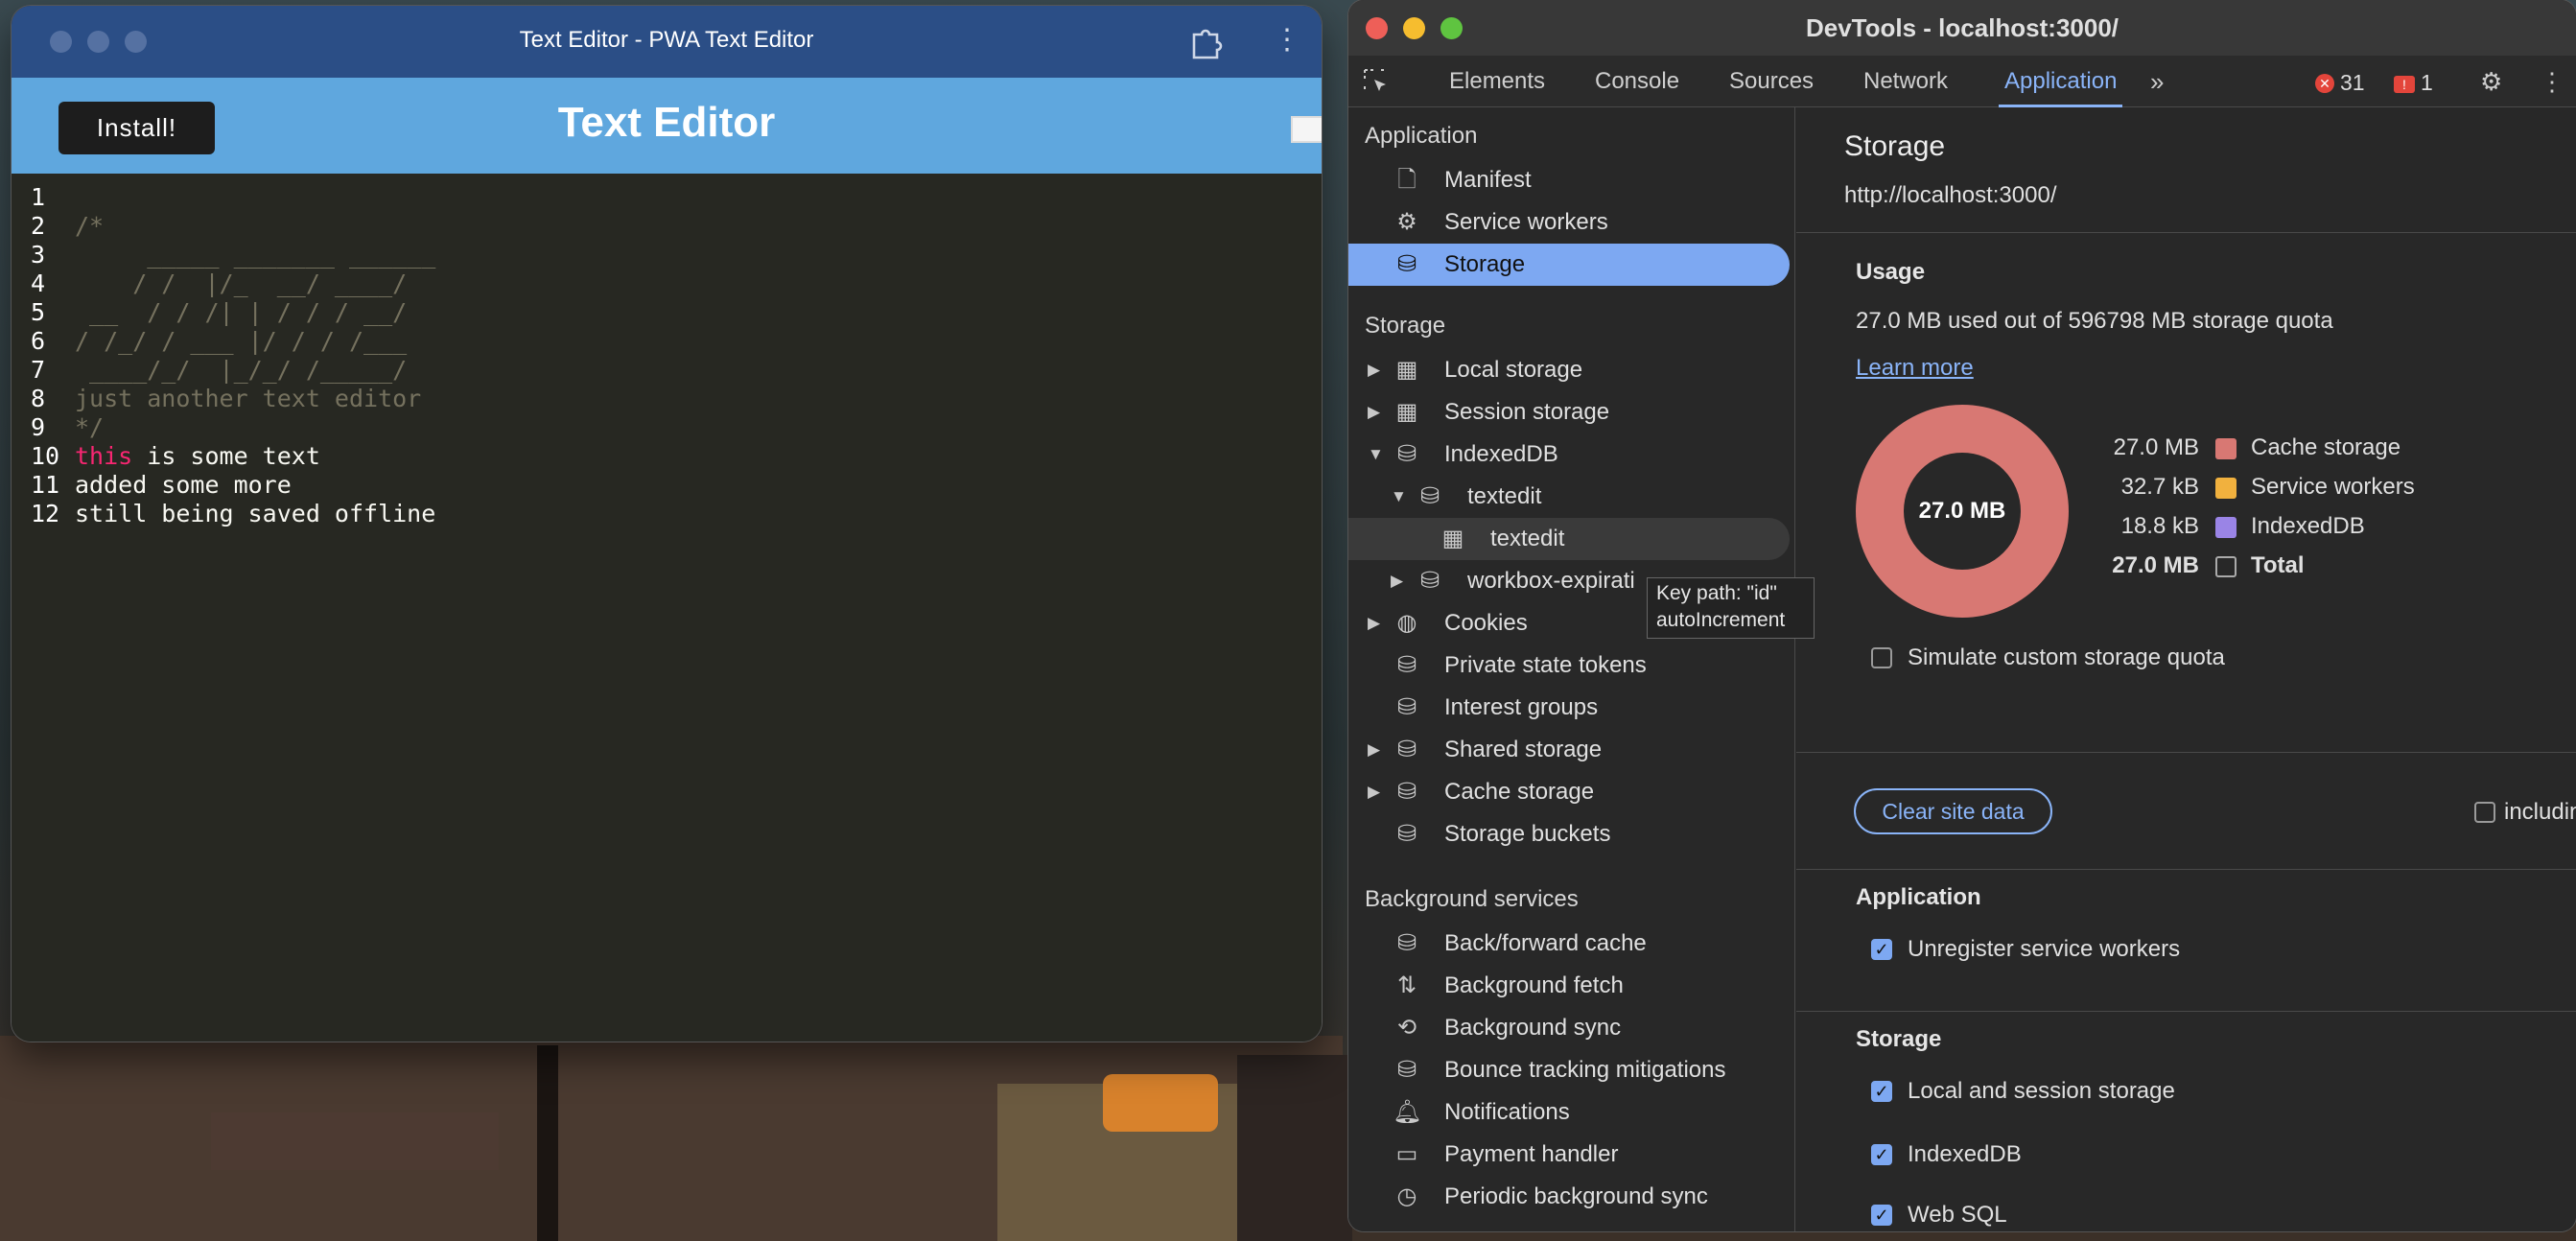 The height and width of the screenshot is (1241, 2576). I want to click on sidebar-item-label: Local storage, so click(1513, 370).